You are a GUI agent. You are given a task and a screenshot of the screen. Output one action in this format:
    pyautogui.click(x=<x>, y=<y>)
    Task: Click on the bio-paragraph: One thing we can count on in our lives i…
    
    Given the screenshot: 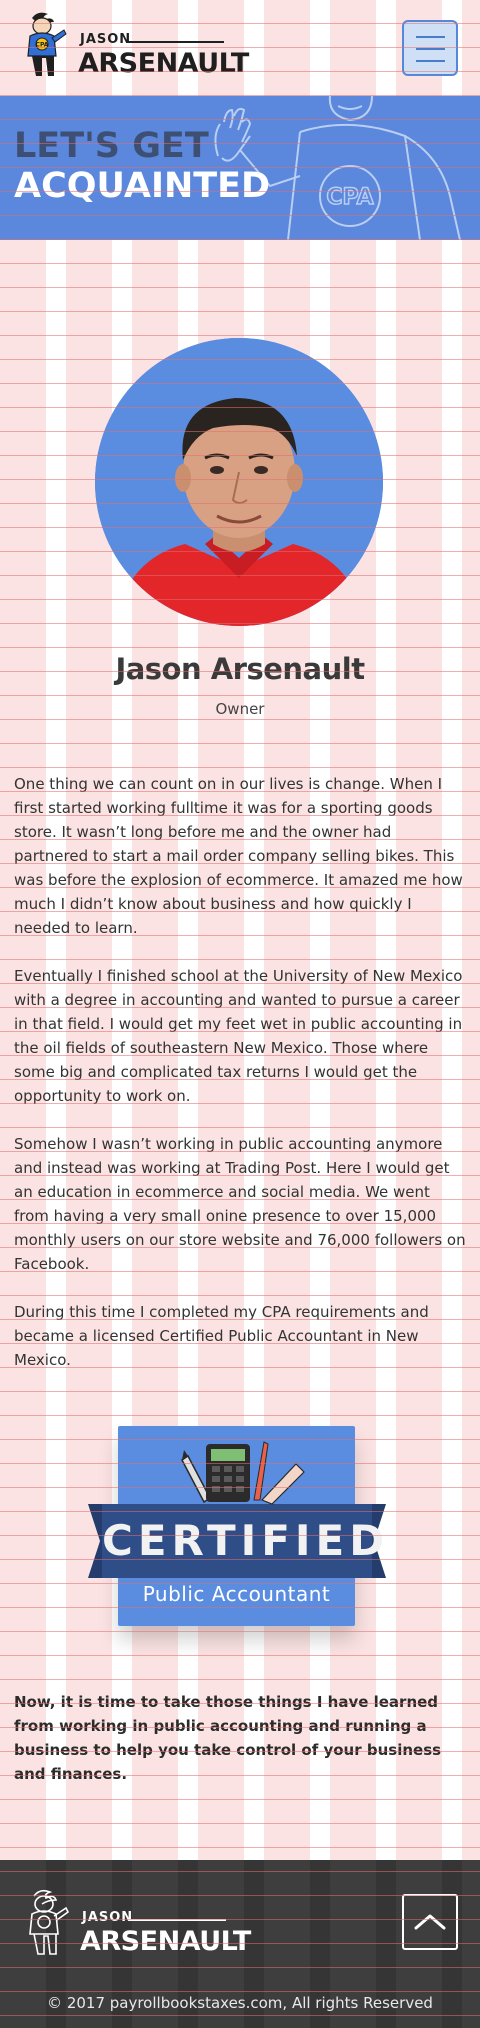 What is the action you would take?
    pyautogui.click(x=238, y=856)
    